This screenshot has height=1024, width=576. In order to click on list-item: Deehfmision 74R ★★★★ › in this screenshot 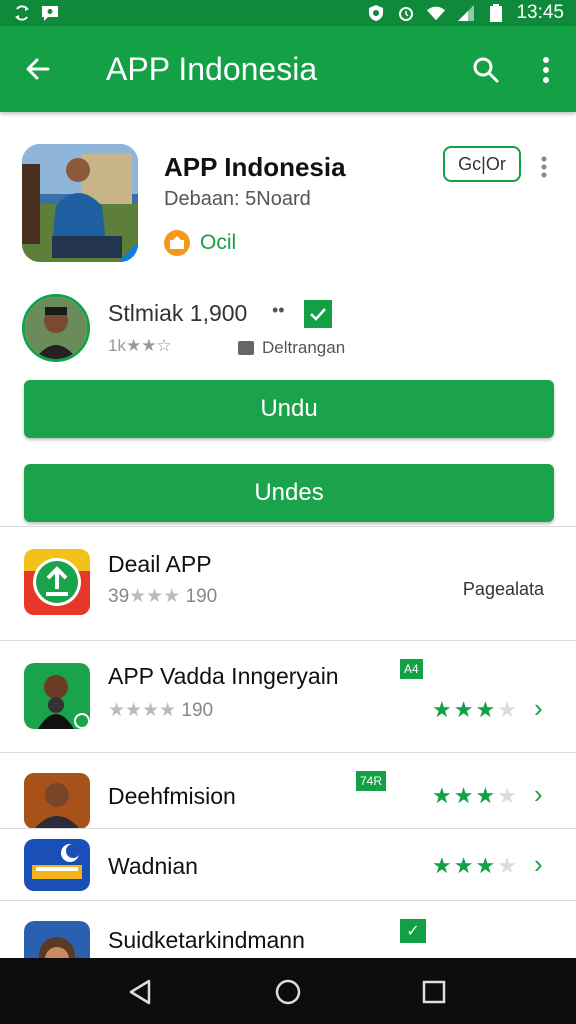, I will do `click(288, 790)`.